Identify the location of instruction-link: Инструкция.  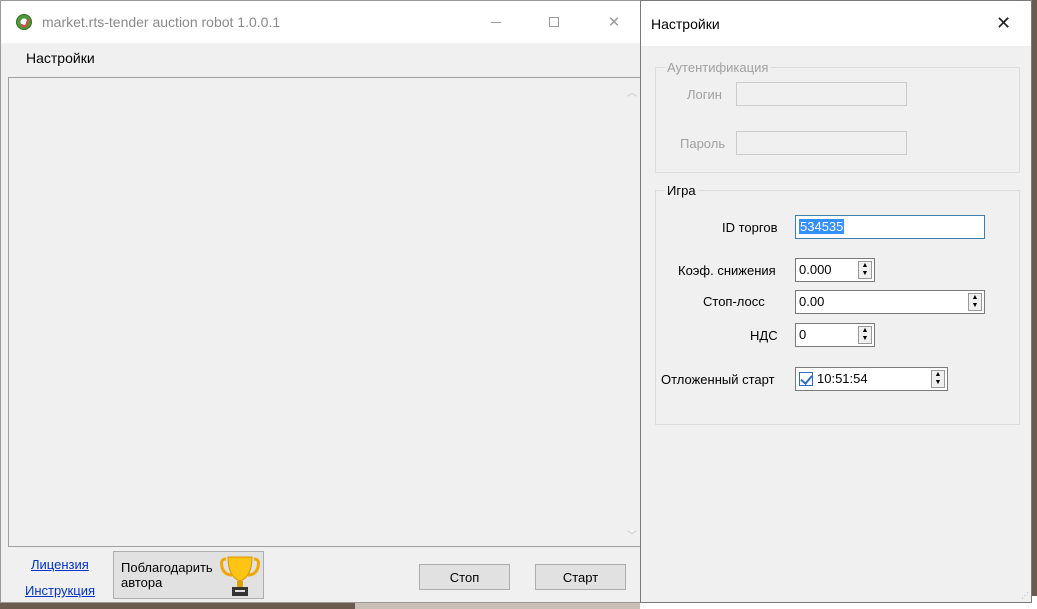
(60, 590).